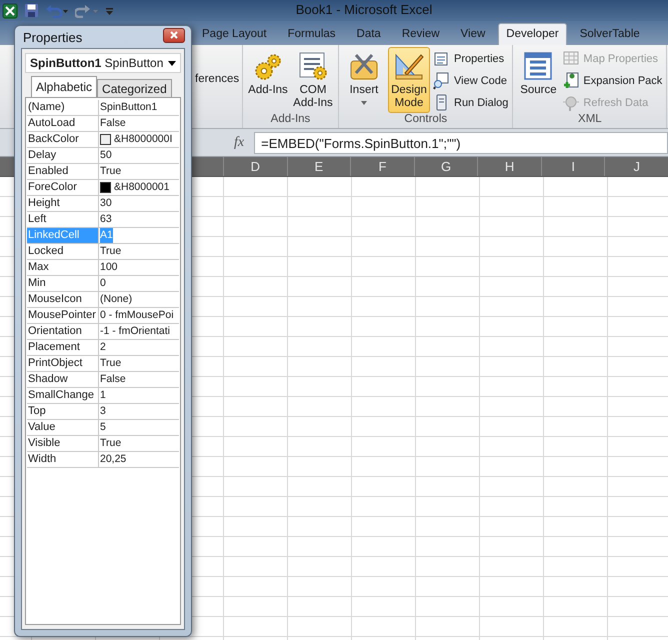  I want to click on property-name: PrintObject, so click(63, 363).